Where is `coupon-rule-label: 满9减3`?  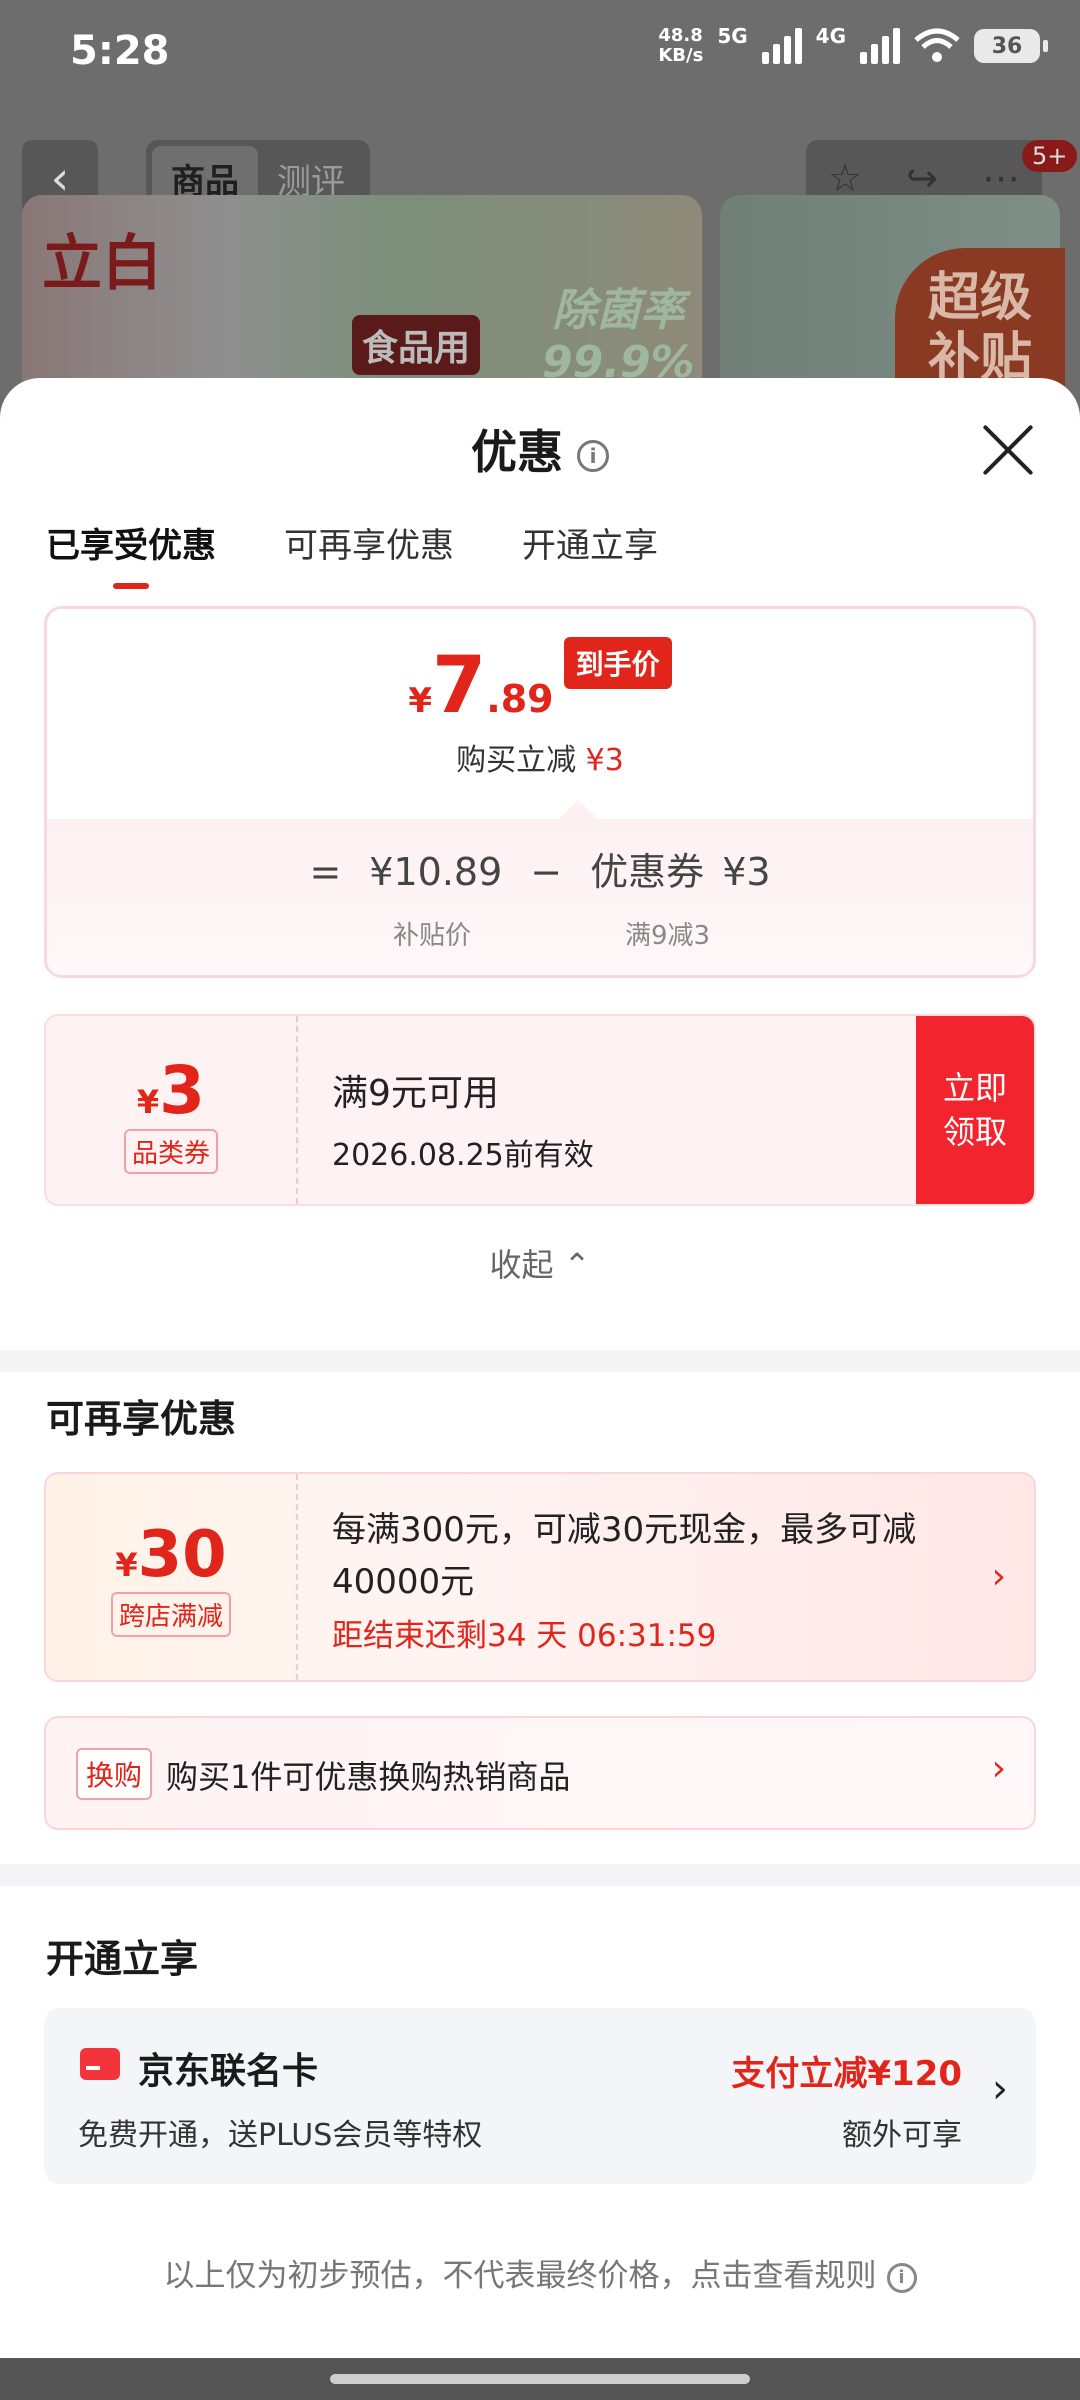 coupon-rule-label: 满9减3 is located at coordinates (668, 936).